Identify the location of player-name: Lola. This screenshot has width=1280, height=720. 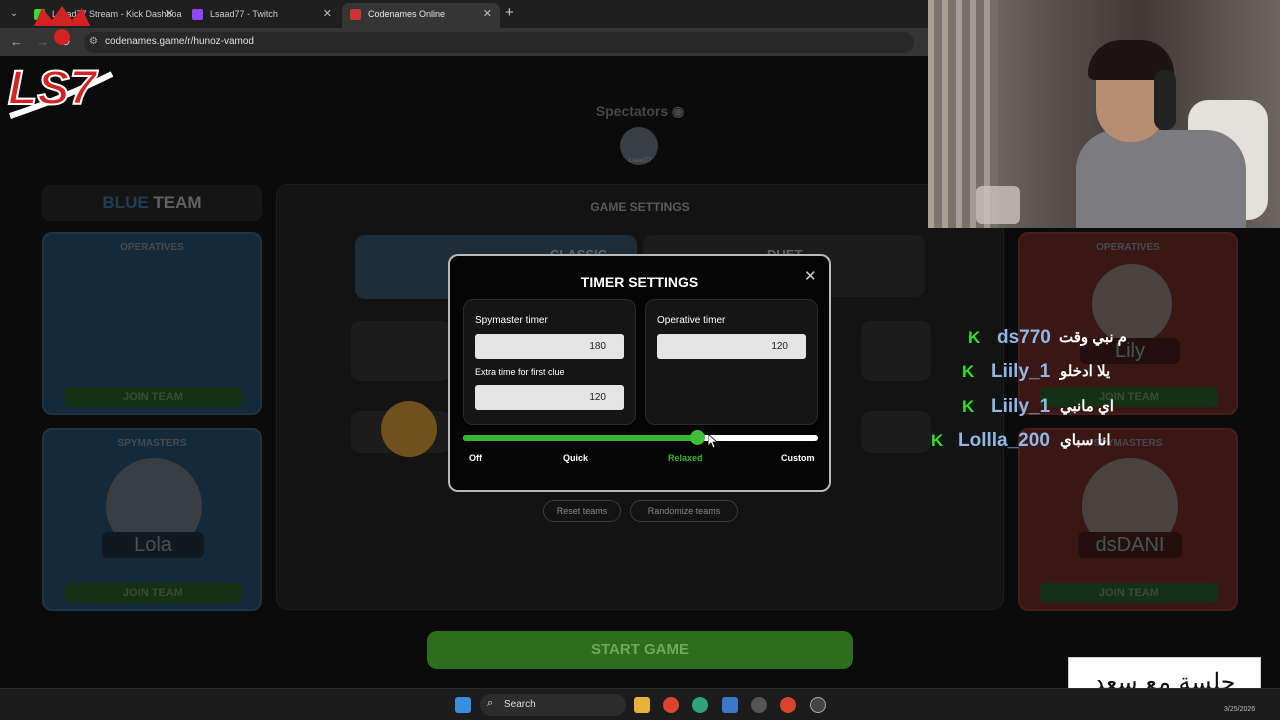
(153, 545).